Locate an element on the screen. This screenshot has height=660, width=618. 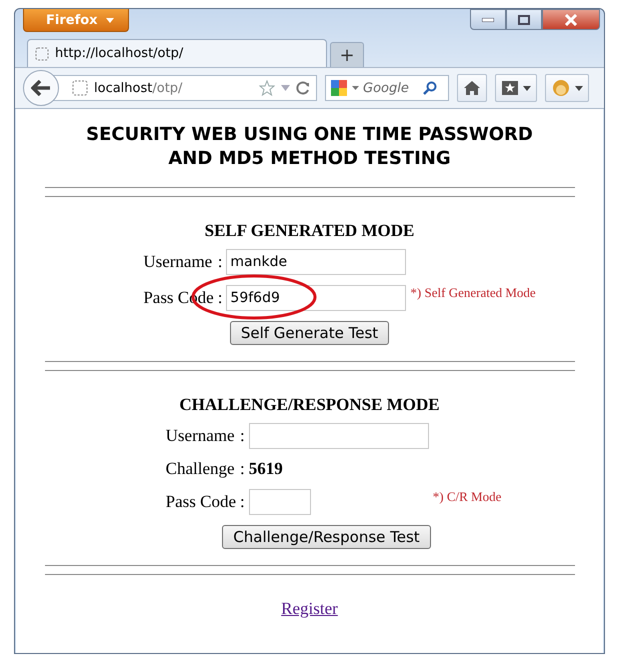
test-button: Challenge/Response Test is located at coordinates (326, 537).